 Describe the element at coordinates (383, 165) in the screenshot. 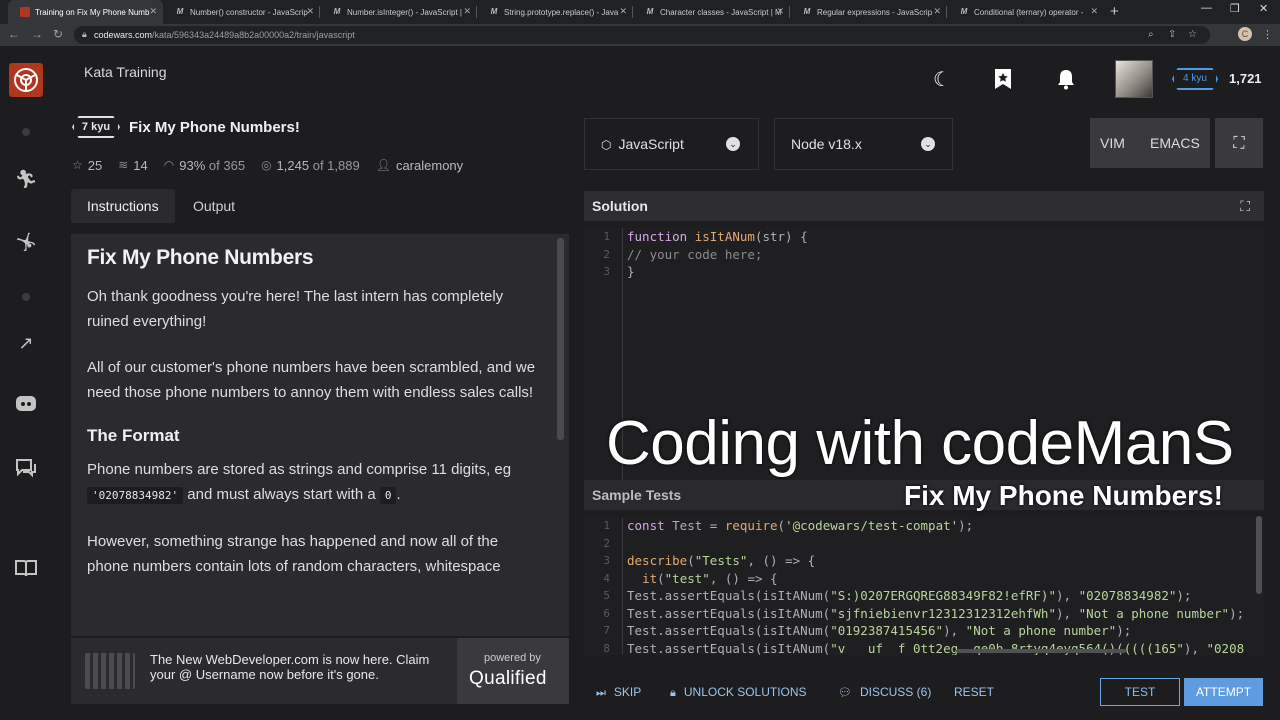

I see `user-icon: 👤︎` at that location.